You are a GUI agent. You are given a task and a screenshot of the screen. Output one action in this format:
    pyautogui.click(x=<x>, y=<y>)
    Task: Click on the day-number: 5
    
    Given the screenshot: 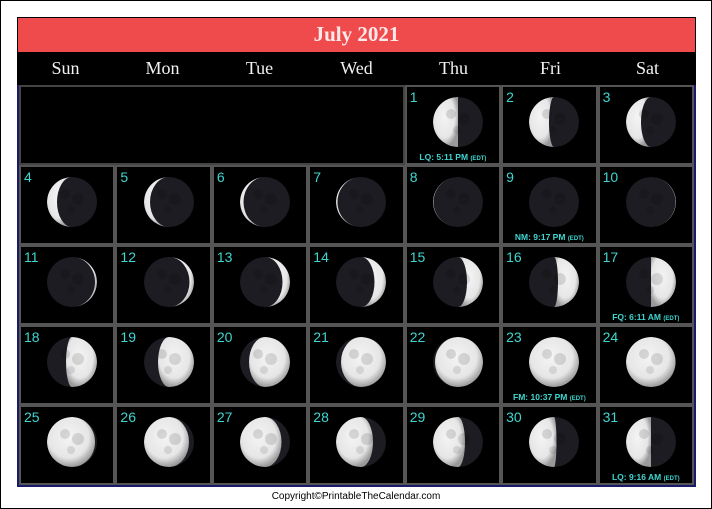 What is the action you would take?
    pyautogui.click(x=124, y=177)
    